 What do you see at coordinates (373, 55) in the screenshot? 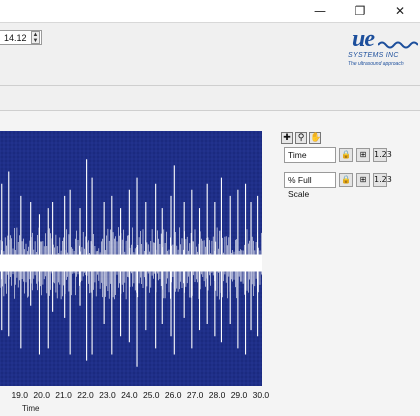
I see `logo-company-name: SYSTEMS INC` at bounding box center [373, 55].